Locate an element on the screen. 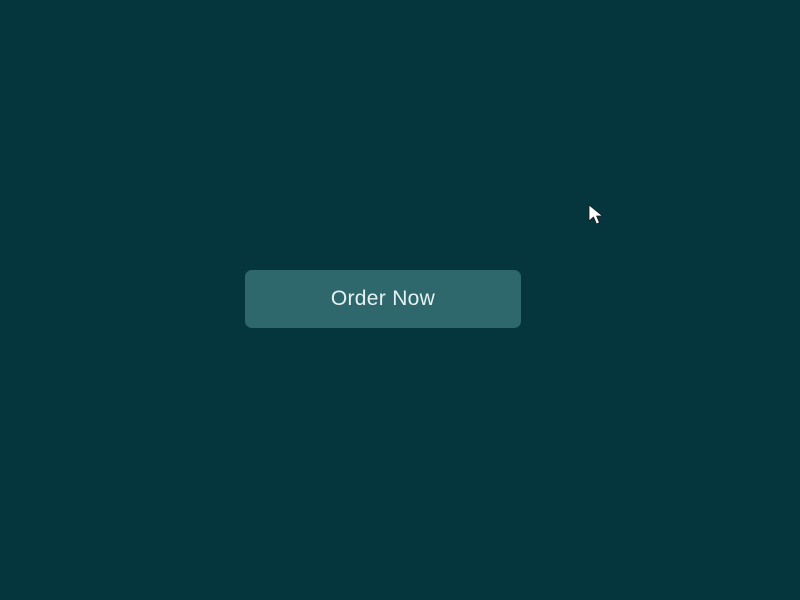 The width and height of the screenshot is (800, 600). mouse-pointer-icon is located at coordinates (595, 214).